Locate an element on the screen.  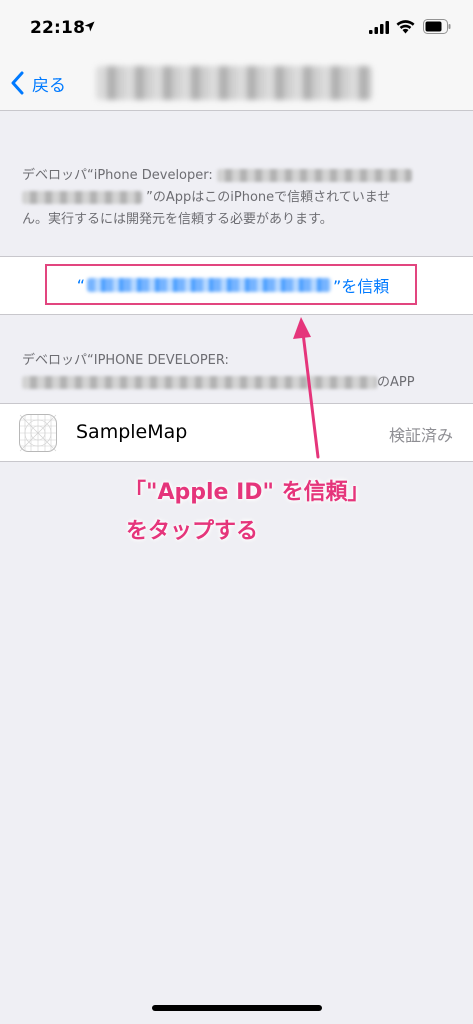
chevron-left-icon is located at coordinates (17, 83).